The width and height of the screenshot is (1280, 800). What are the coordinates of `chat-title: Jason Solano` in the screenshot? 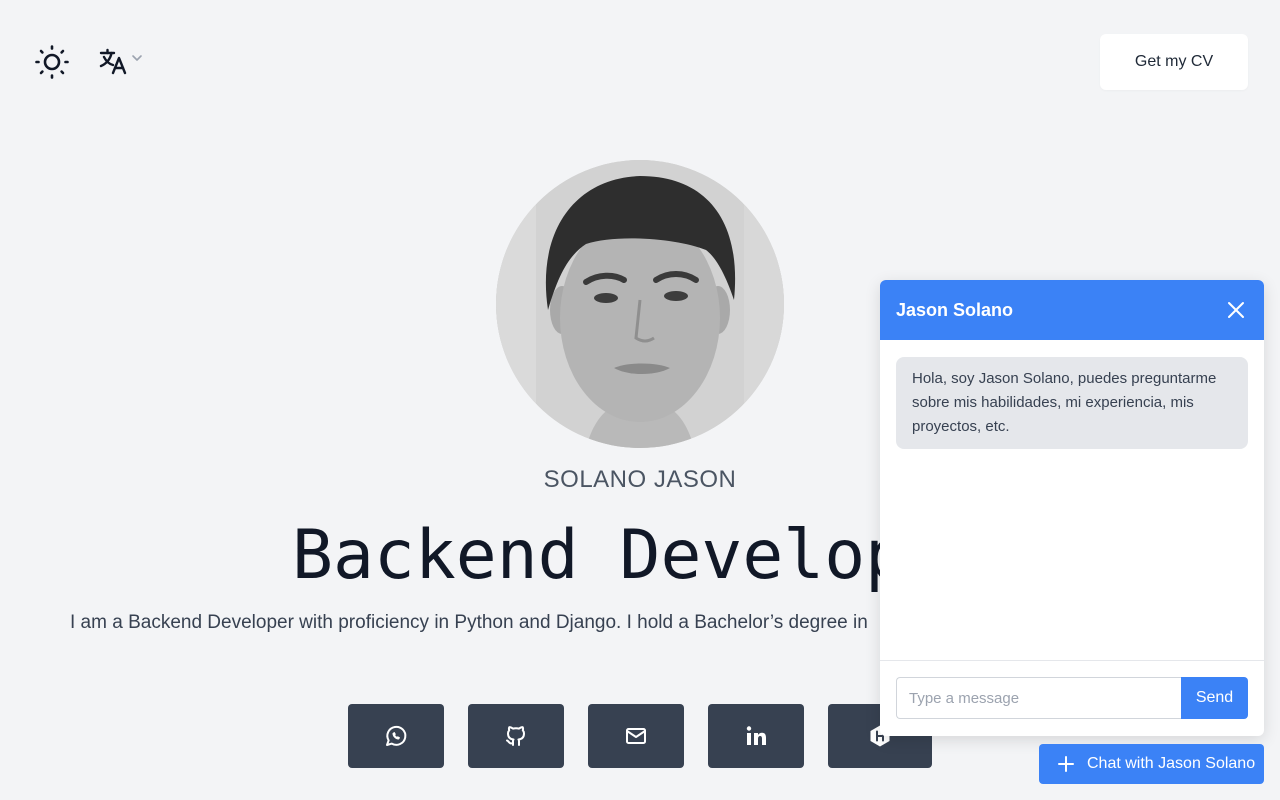 It's located at (955, 309).